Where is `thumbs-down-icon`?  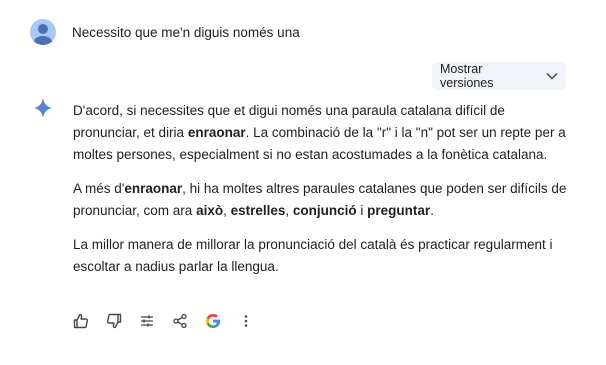 thumbs-down-icon is located at coordinates (114, 321).